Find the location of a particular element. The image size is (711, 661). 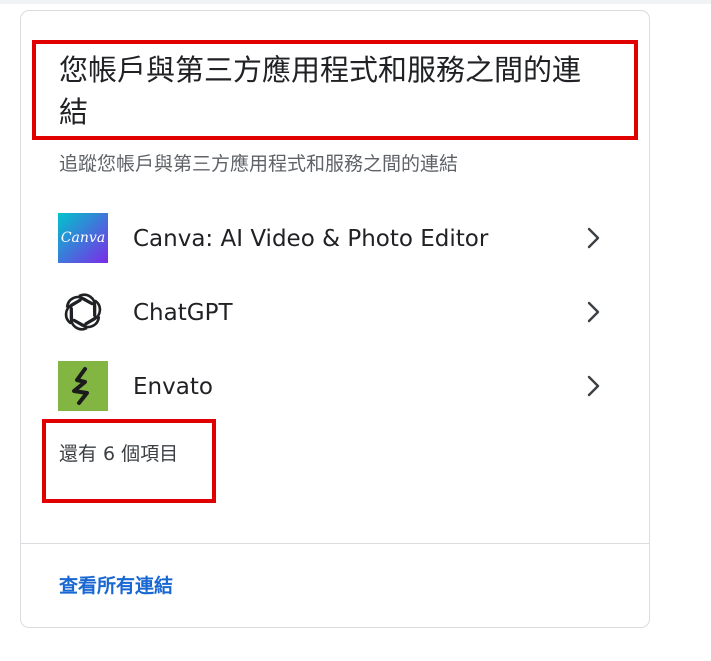

openai-knot-graphic is located at coordinates (83, 312).